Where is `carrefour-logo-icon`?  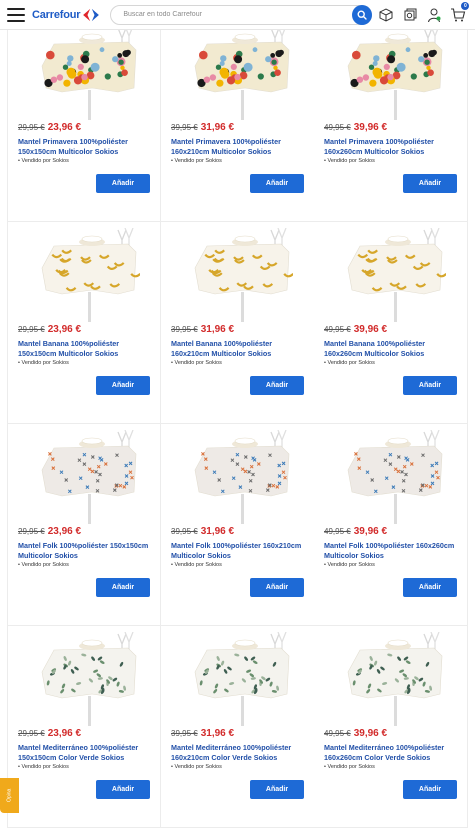
carrefour-logo-icon is located at coordinates (91, 14).